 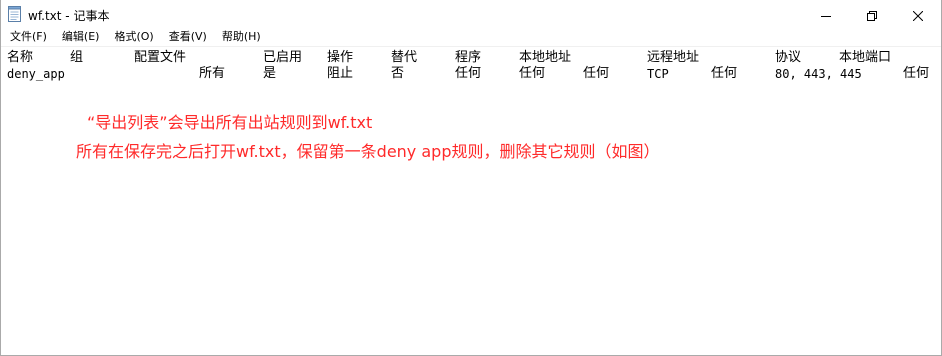 I want to click on maximize-button, so click(x=872, y=15).